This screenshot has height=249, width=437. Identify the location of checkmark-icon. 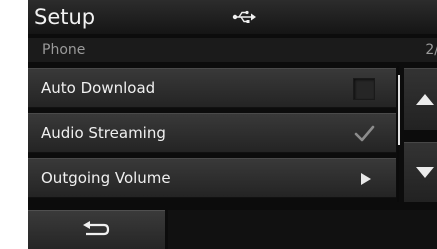
(364, 134).